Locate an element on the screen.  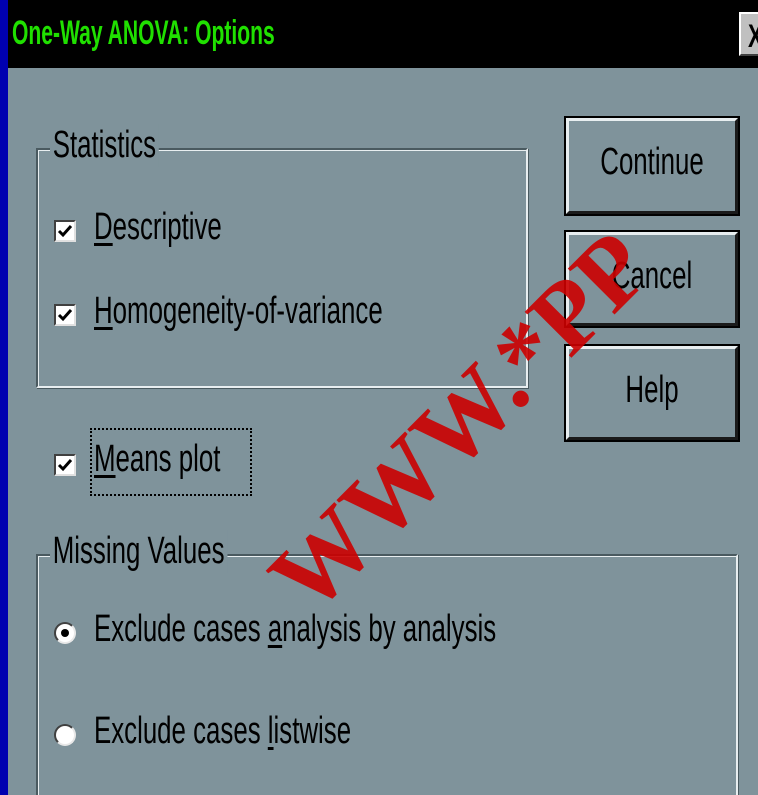
continue-button: Continue is located at coordinates (652, 166).